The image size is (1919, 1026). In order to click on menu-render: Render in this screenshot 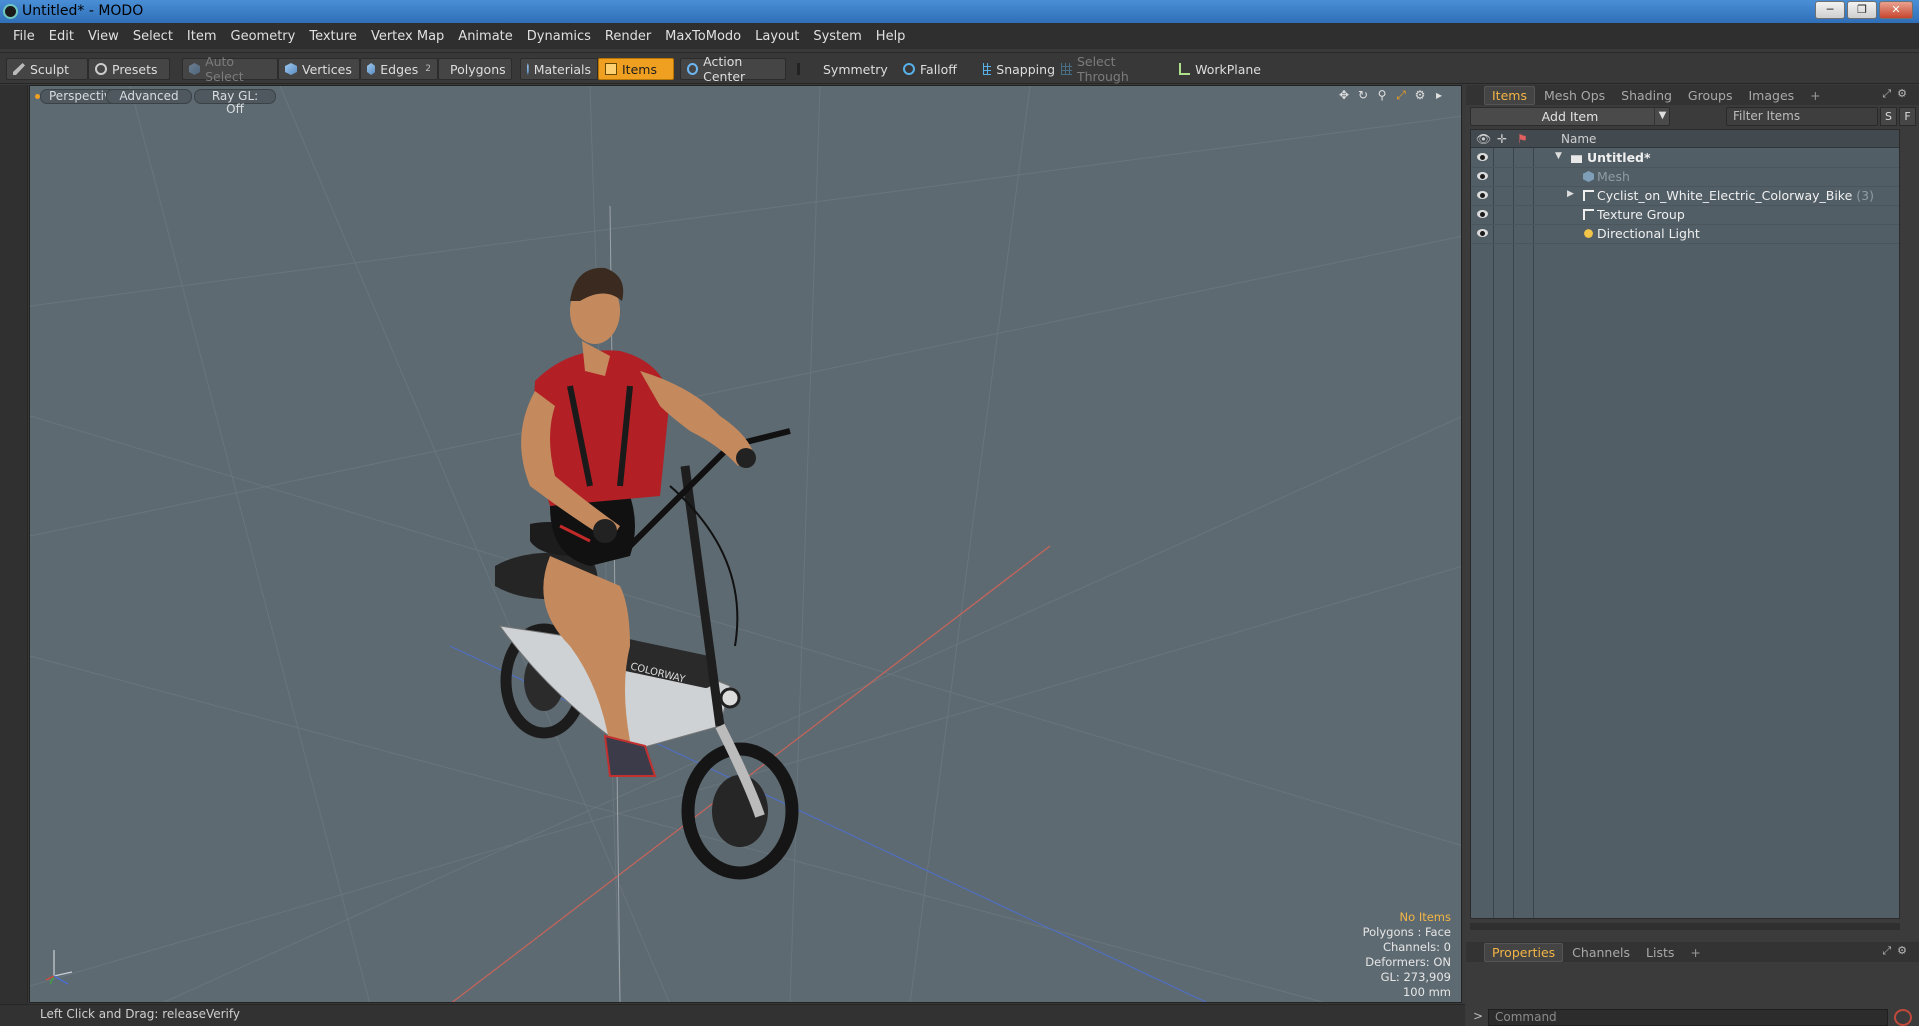, I will do `click(628, 36)`.